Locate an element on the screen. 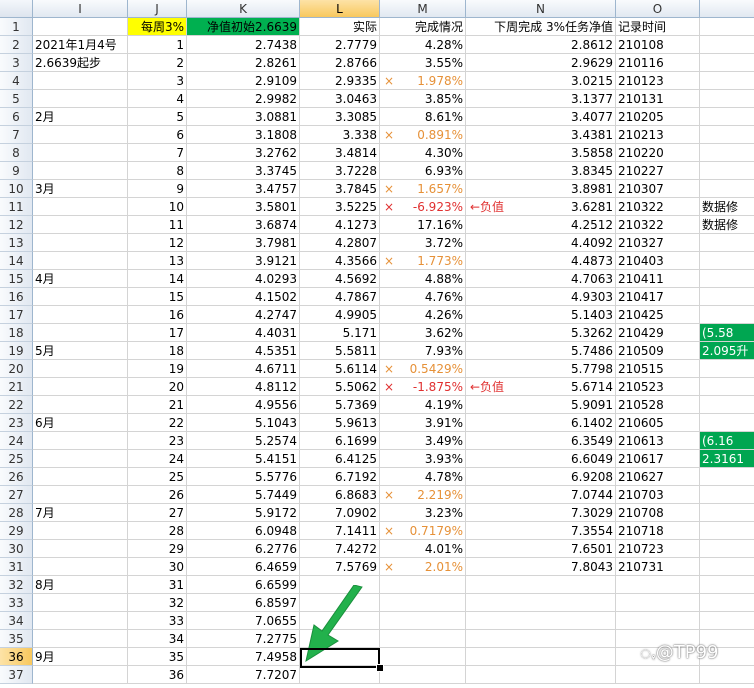 This screenshot has height=688, width=754. cell-N30: 7.6501 is located at coordinates (541, 549).